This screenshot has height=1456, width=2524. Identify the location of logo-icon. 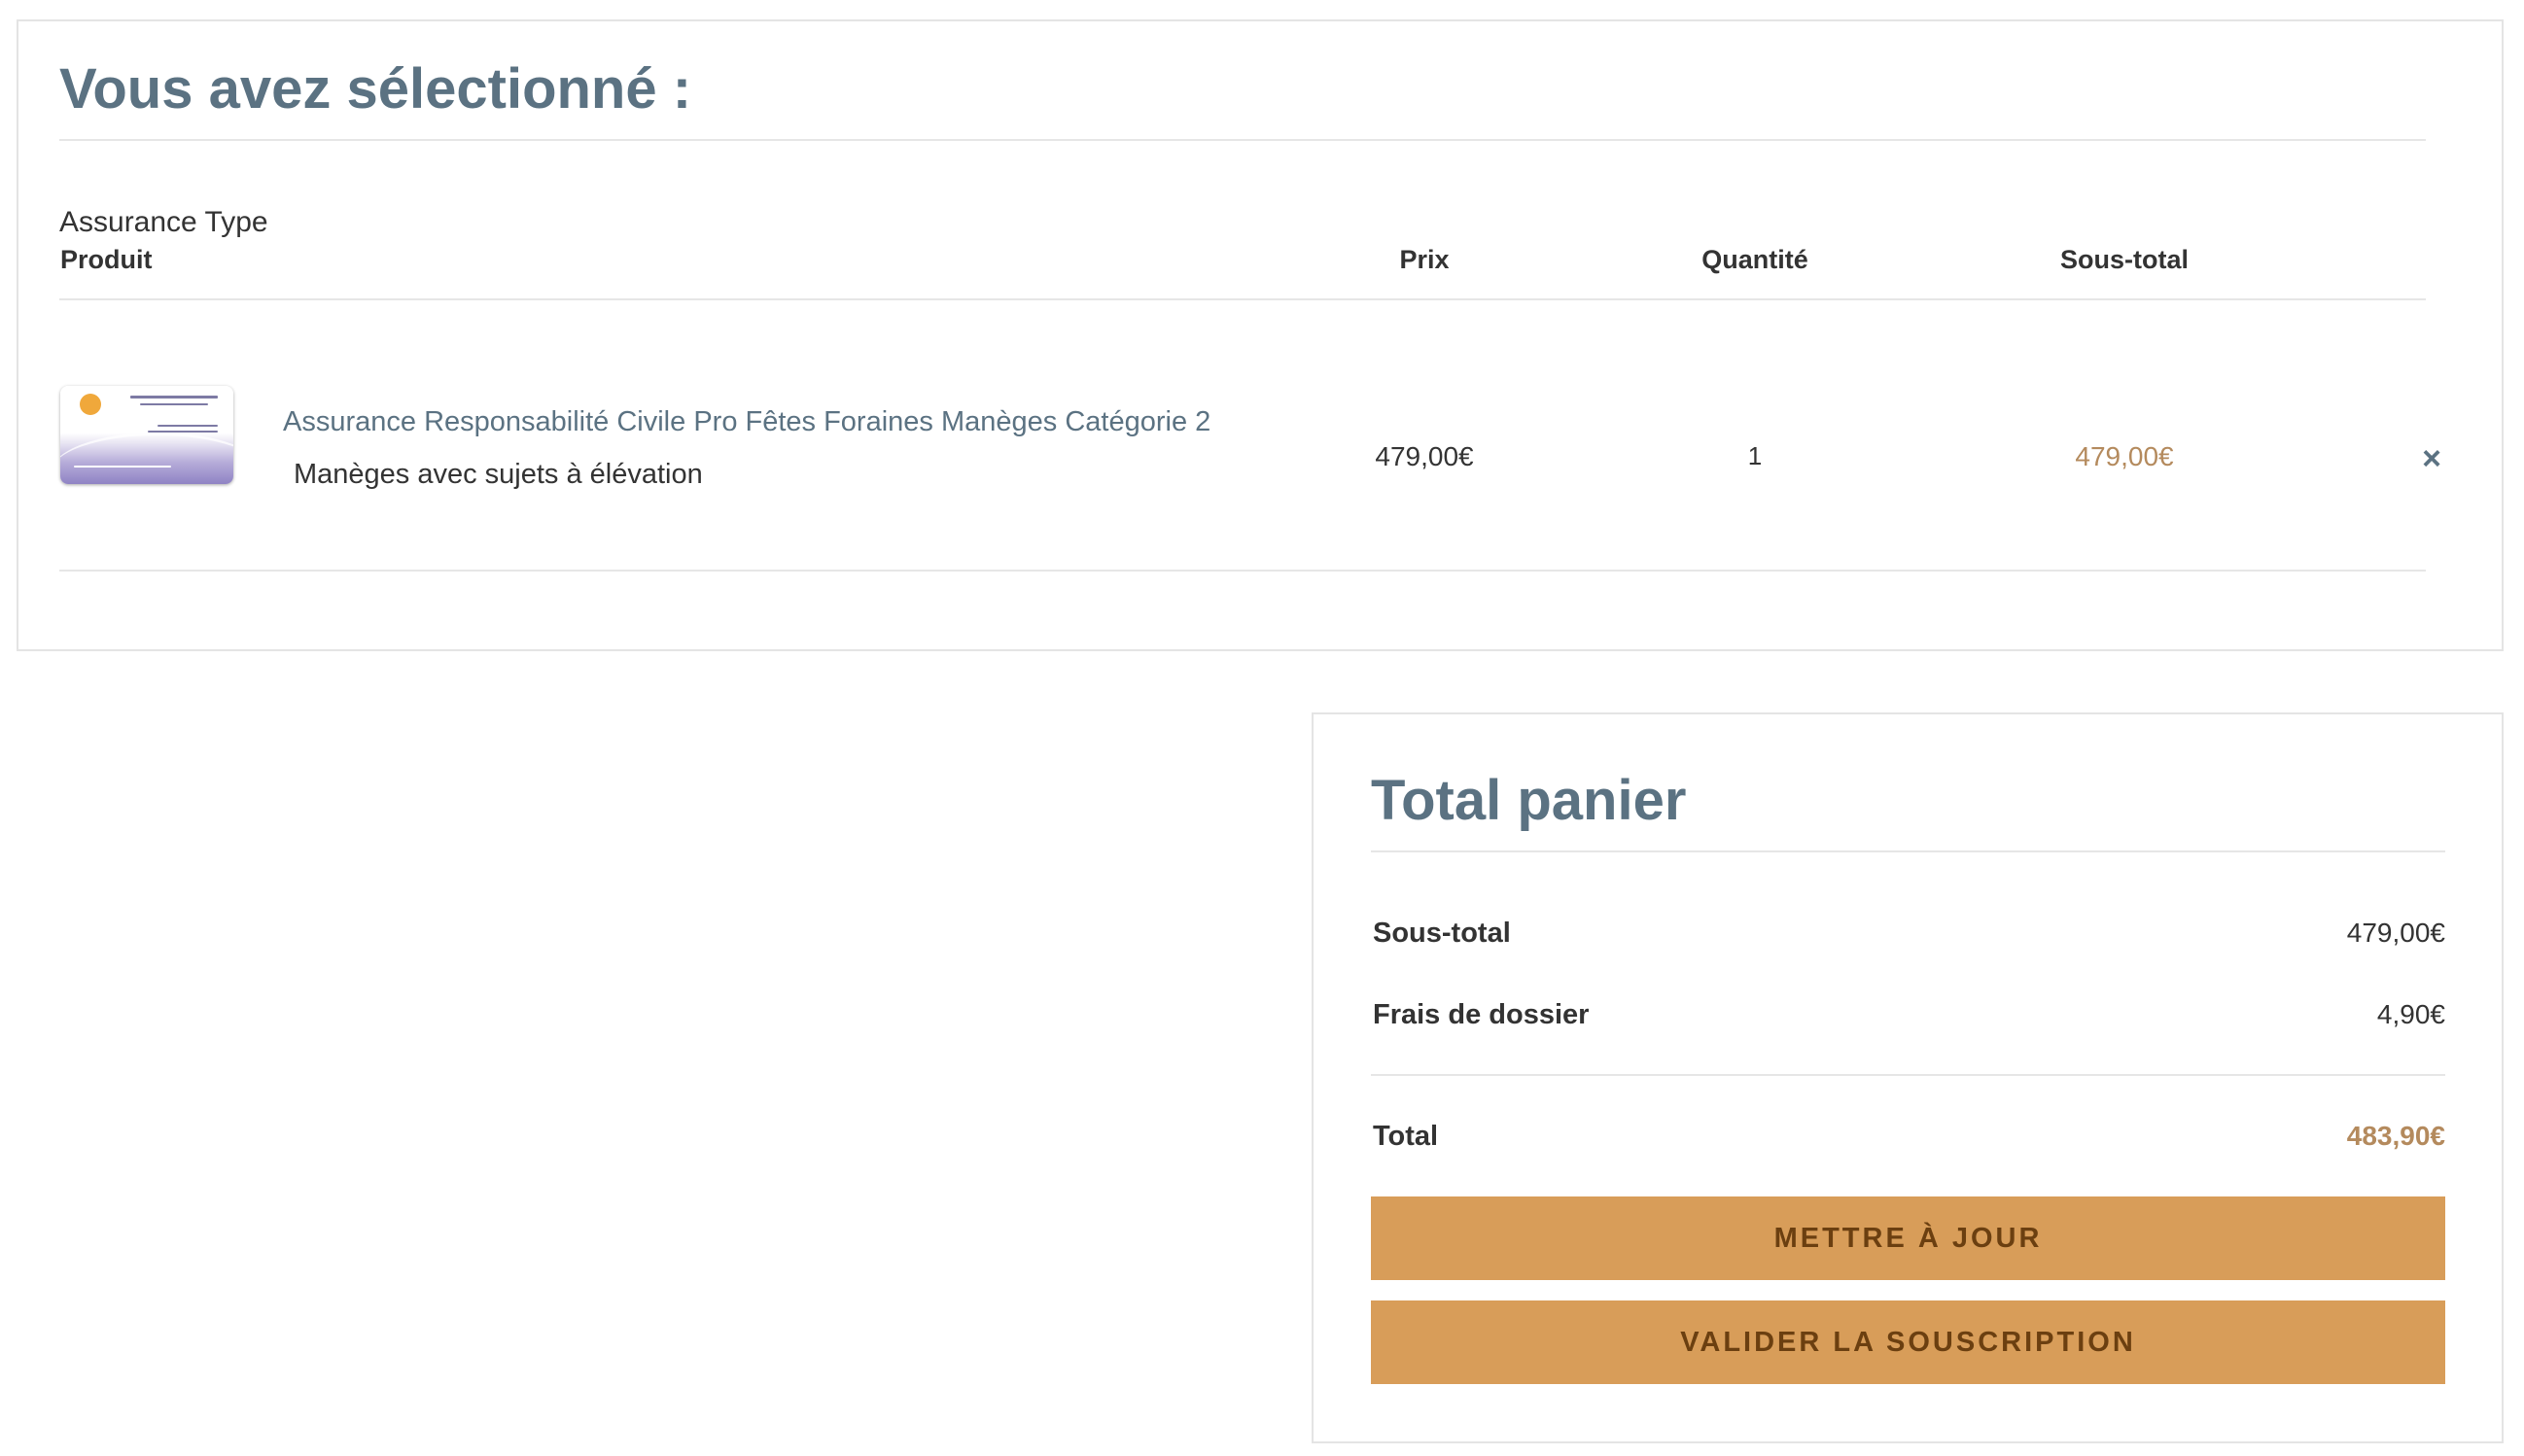
(91, 404).